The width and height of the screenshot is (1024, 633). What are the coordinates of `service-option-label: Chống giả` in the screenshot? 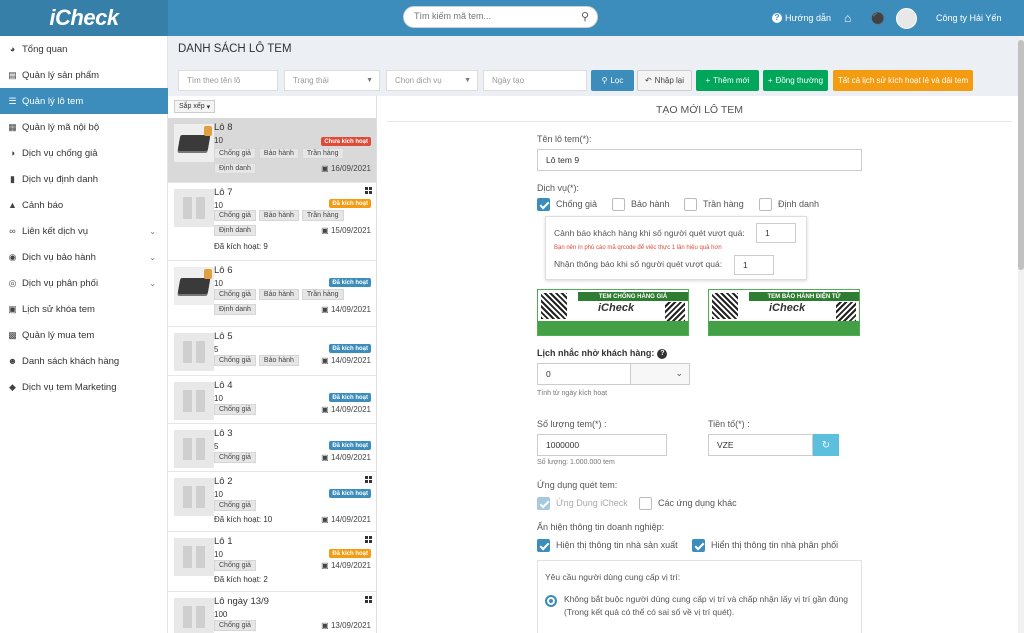 It's located at (577, 204).